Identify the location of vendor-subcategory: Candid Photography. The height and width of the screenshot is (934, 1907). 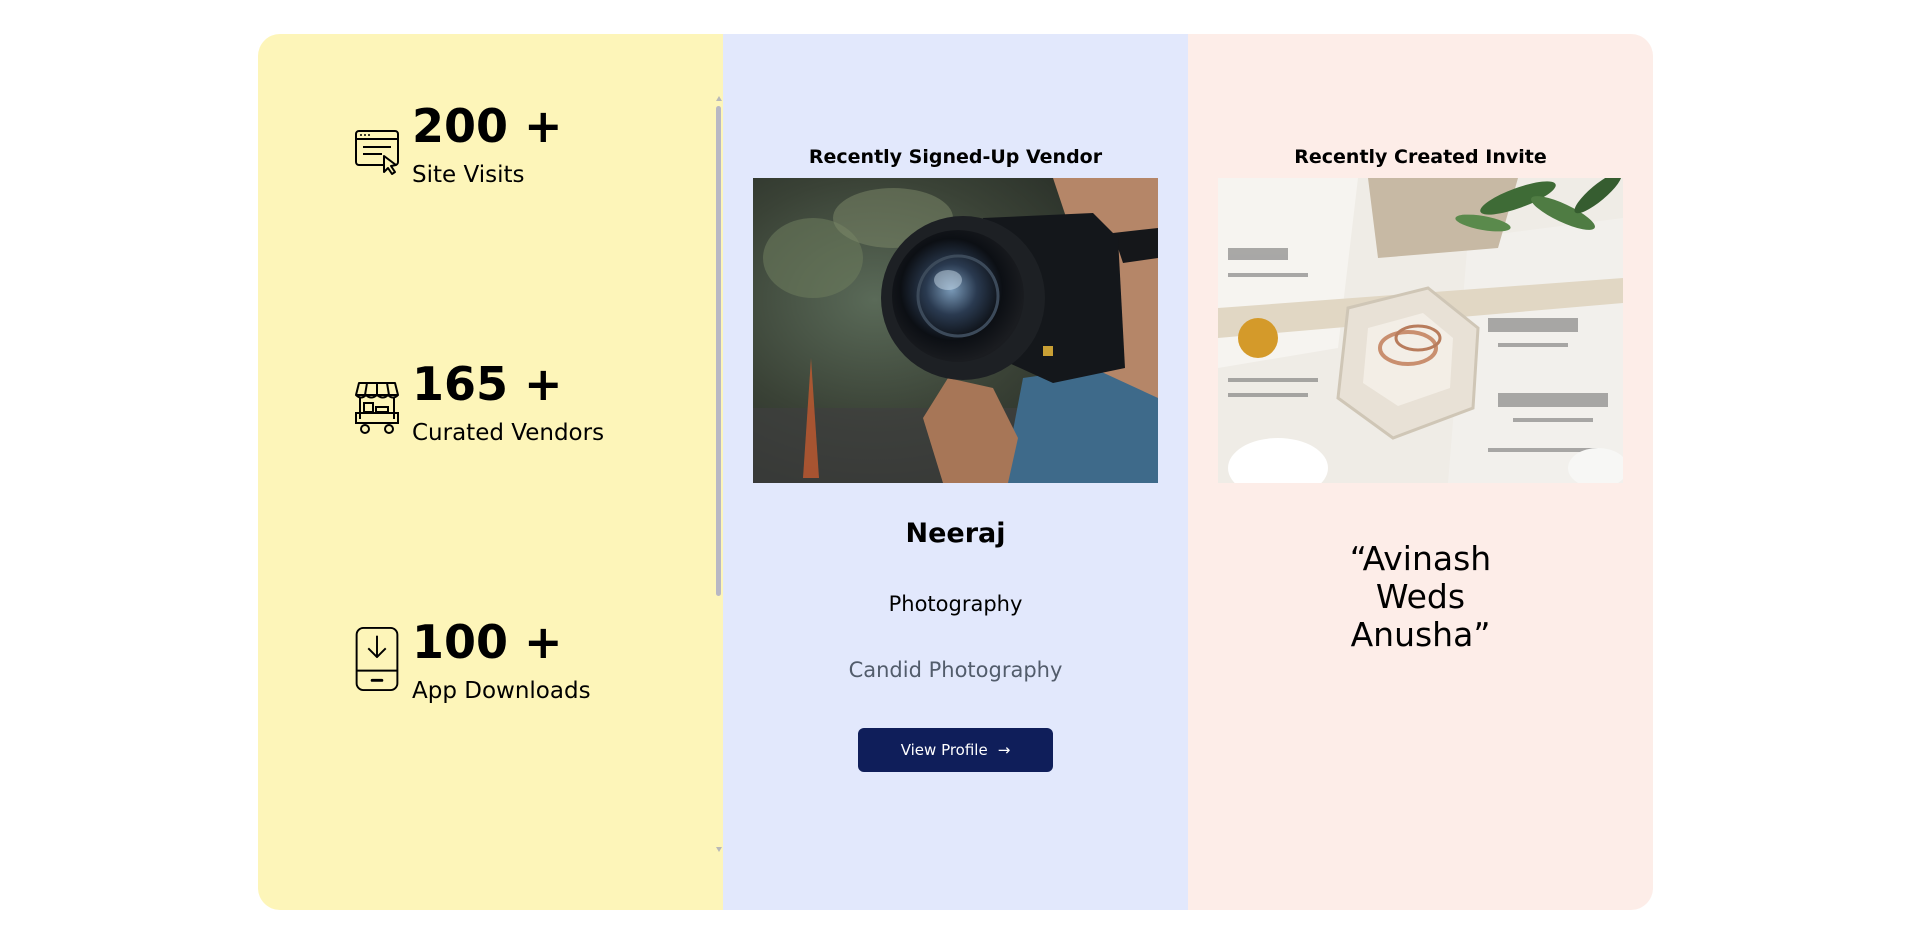
(955, 670).